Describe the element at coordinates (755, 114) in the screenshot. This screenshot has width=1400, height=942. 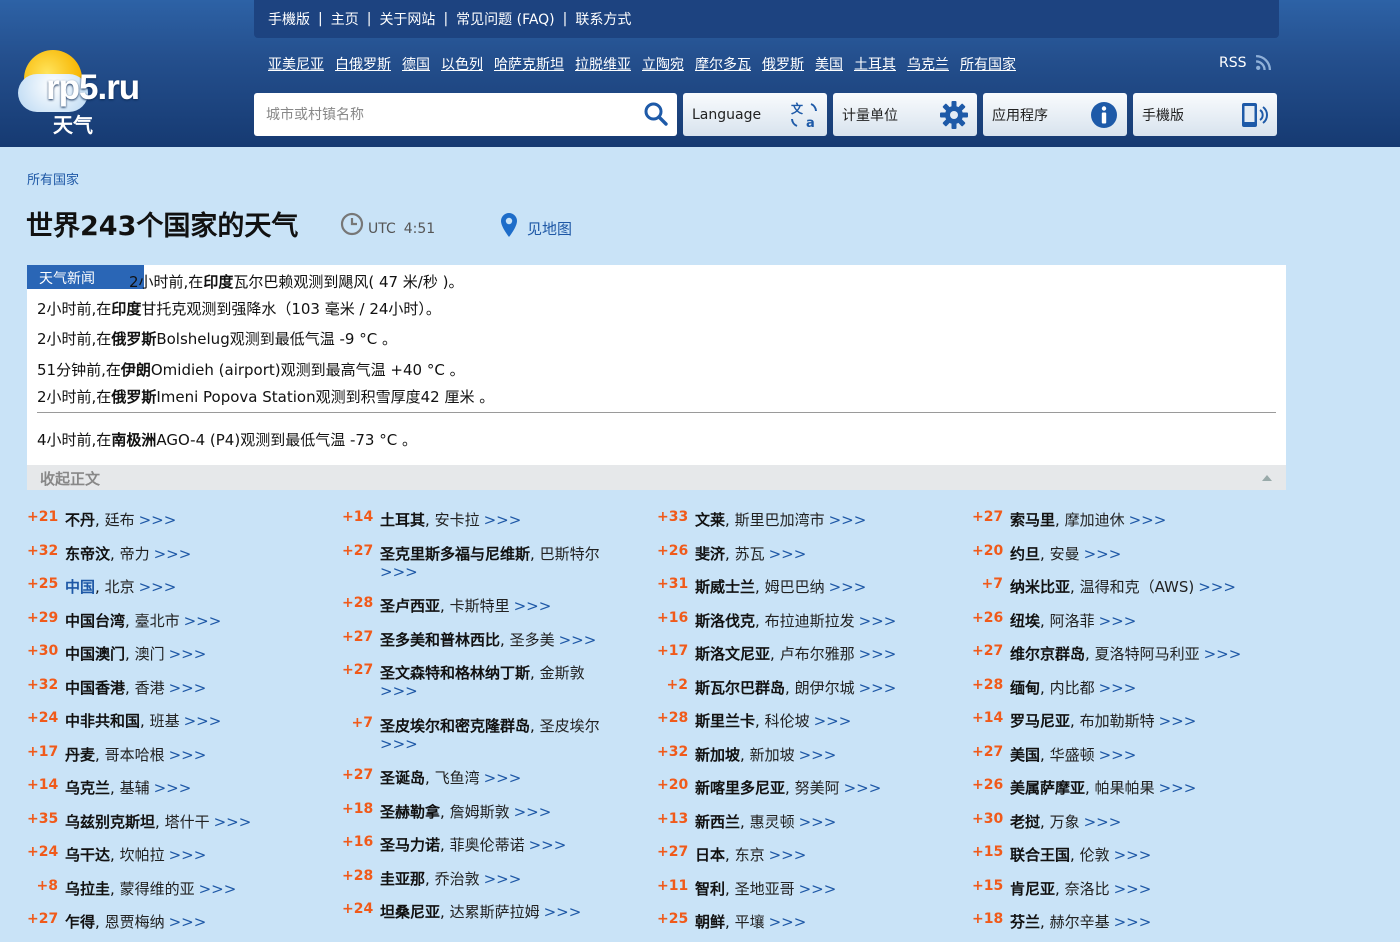
I see `language-button: Language 文 a` at that location.